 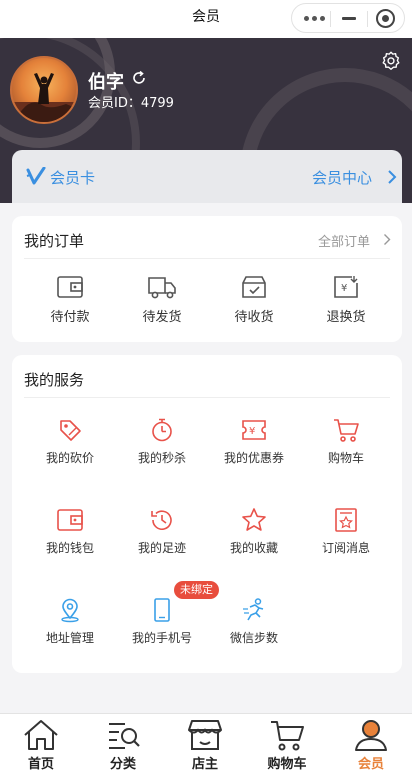 What do you see at coordinates (342, 177) in the screenshot?
I see `member-center-link: 会员中心` at bounding box center [342, 177].